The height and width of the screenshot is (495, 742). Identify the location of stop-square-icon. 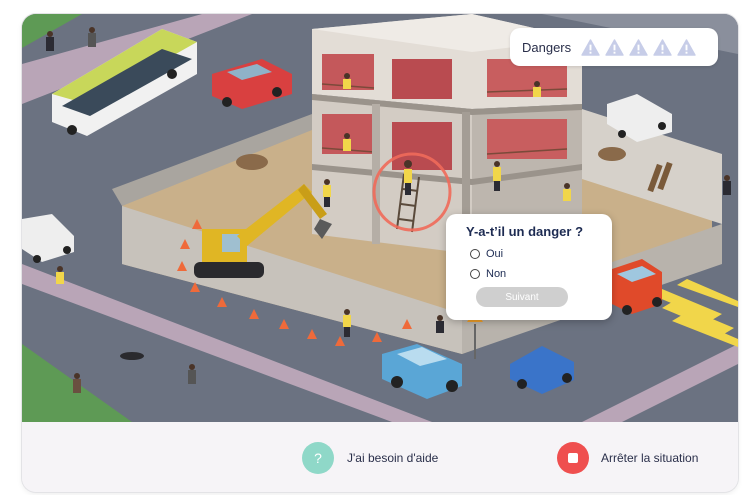
(573, 458).